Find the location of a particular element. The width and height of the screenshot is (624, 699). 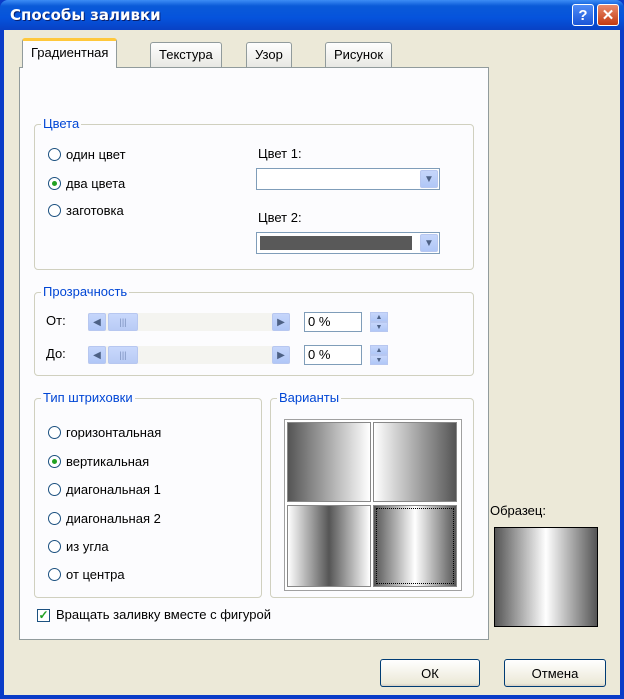

color2-label: Цвет 2: is located at coordinates (280, 217).